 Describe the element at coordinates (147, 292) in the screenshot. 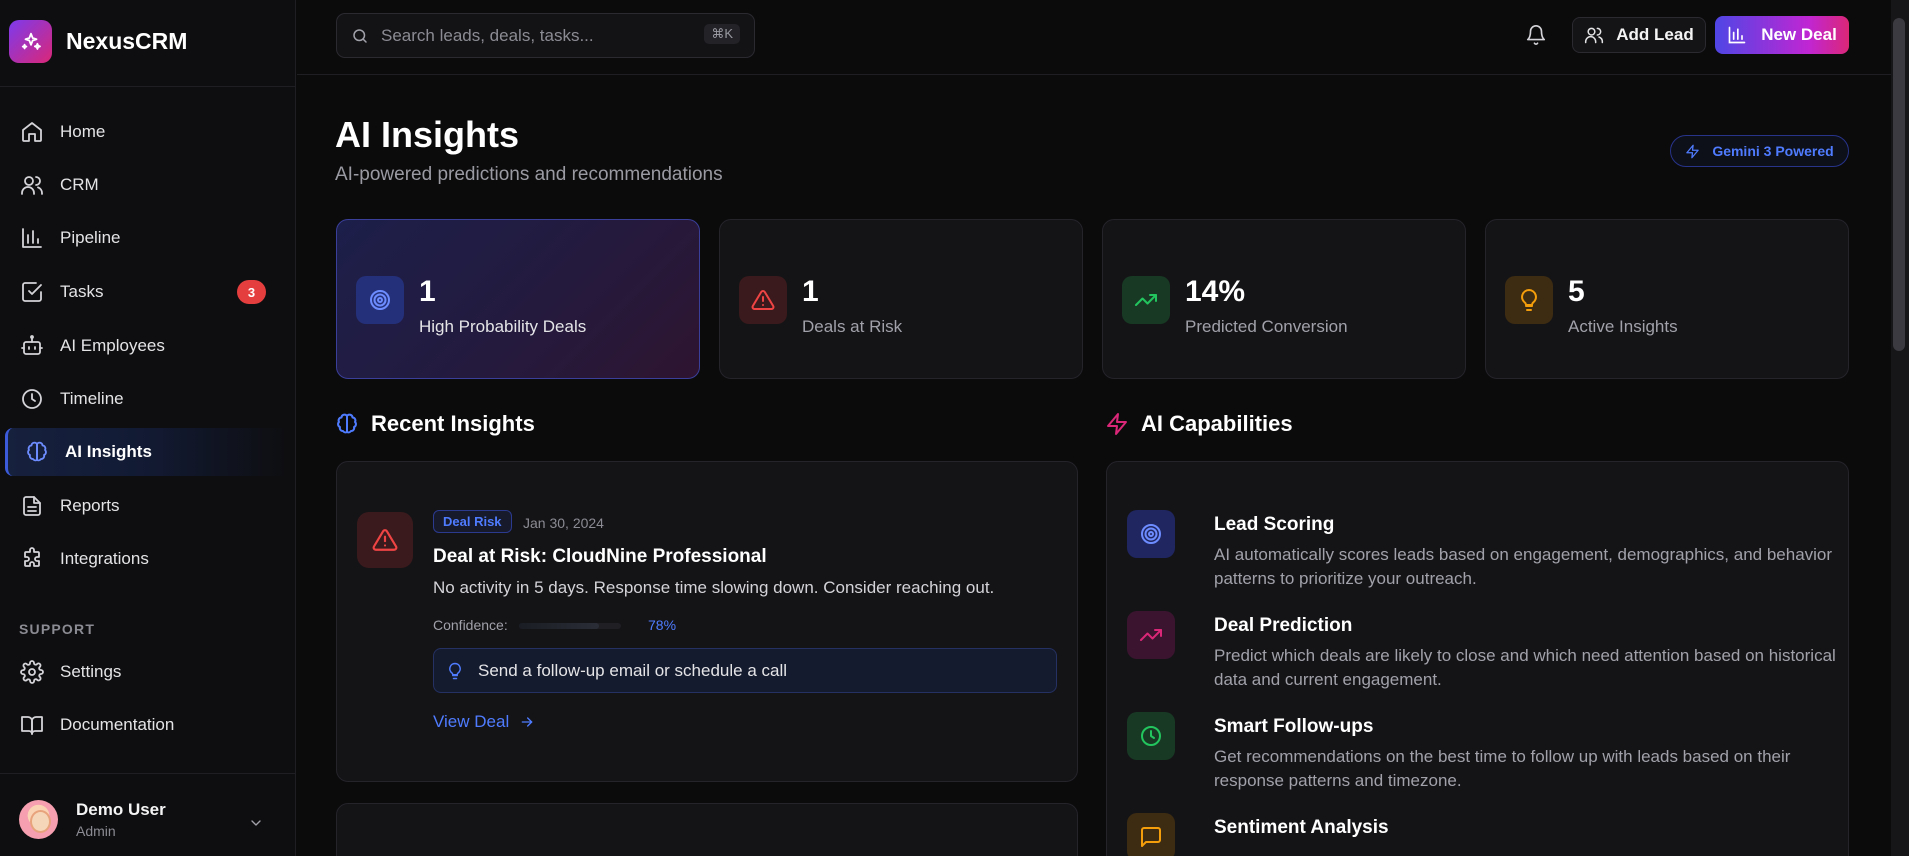

I see `sidebar-item-tasks: Tasks 3` at that location.